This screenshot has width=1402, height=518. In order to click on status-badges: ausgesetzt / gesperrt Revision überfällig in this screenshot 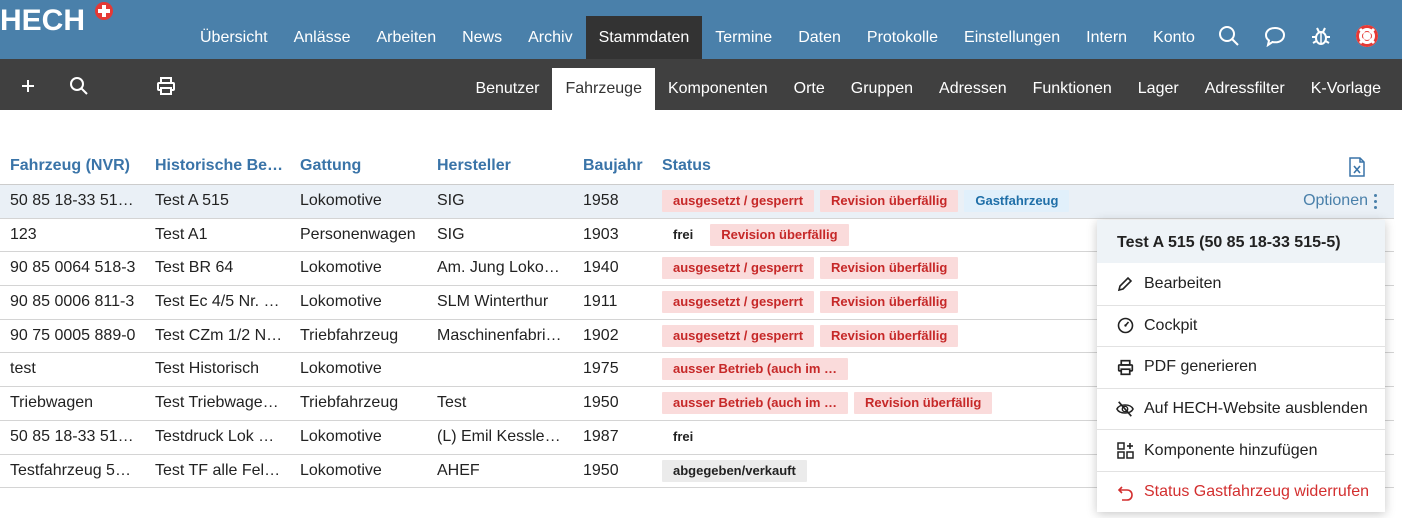, I will do `click(810, 302)`.